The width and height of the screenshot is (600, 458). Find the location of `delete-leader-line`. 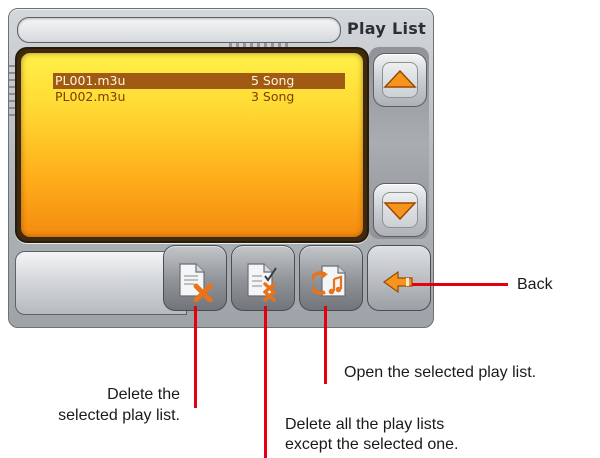

delete-leader-line is located at coordinates (195, 357).